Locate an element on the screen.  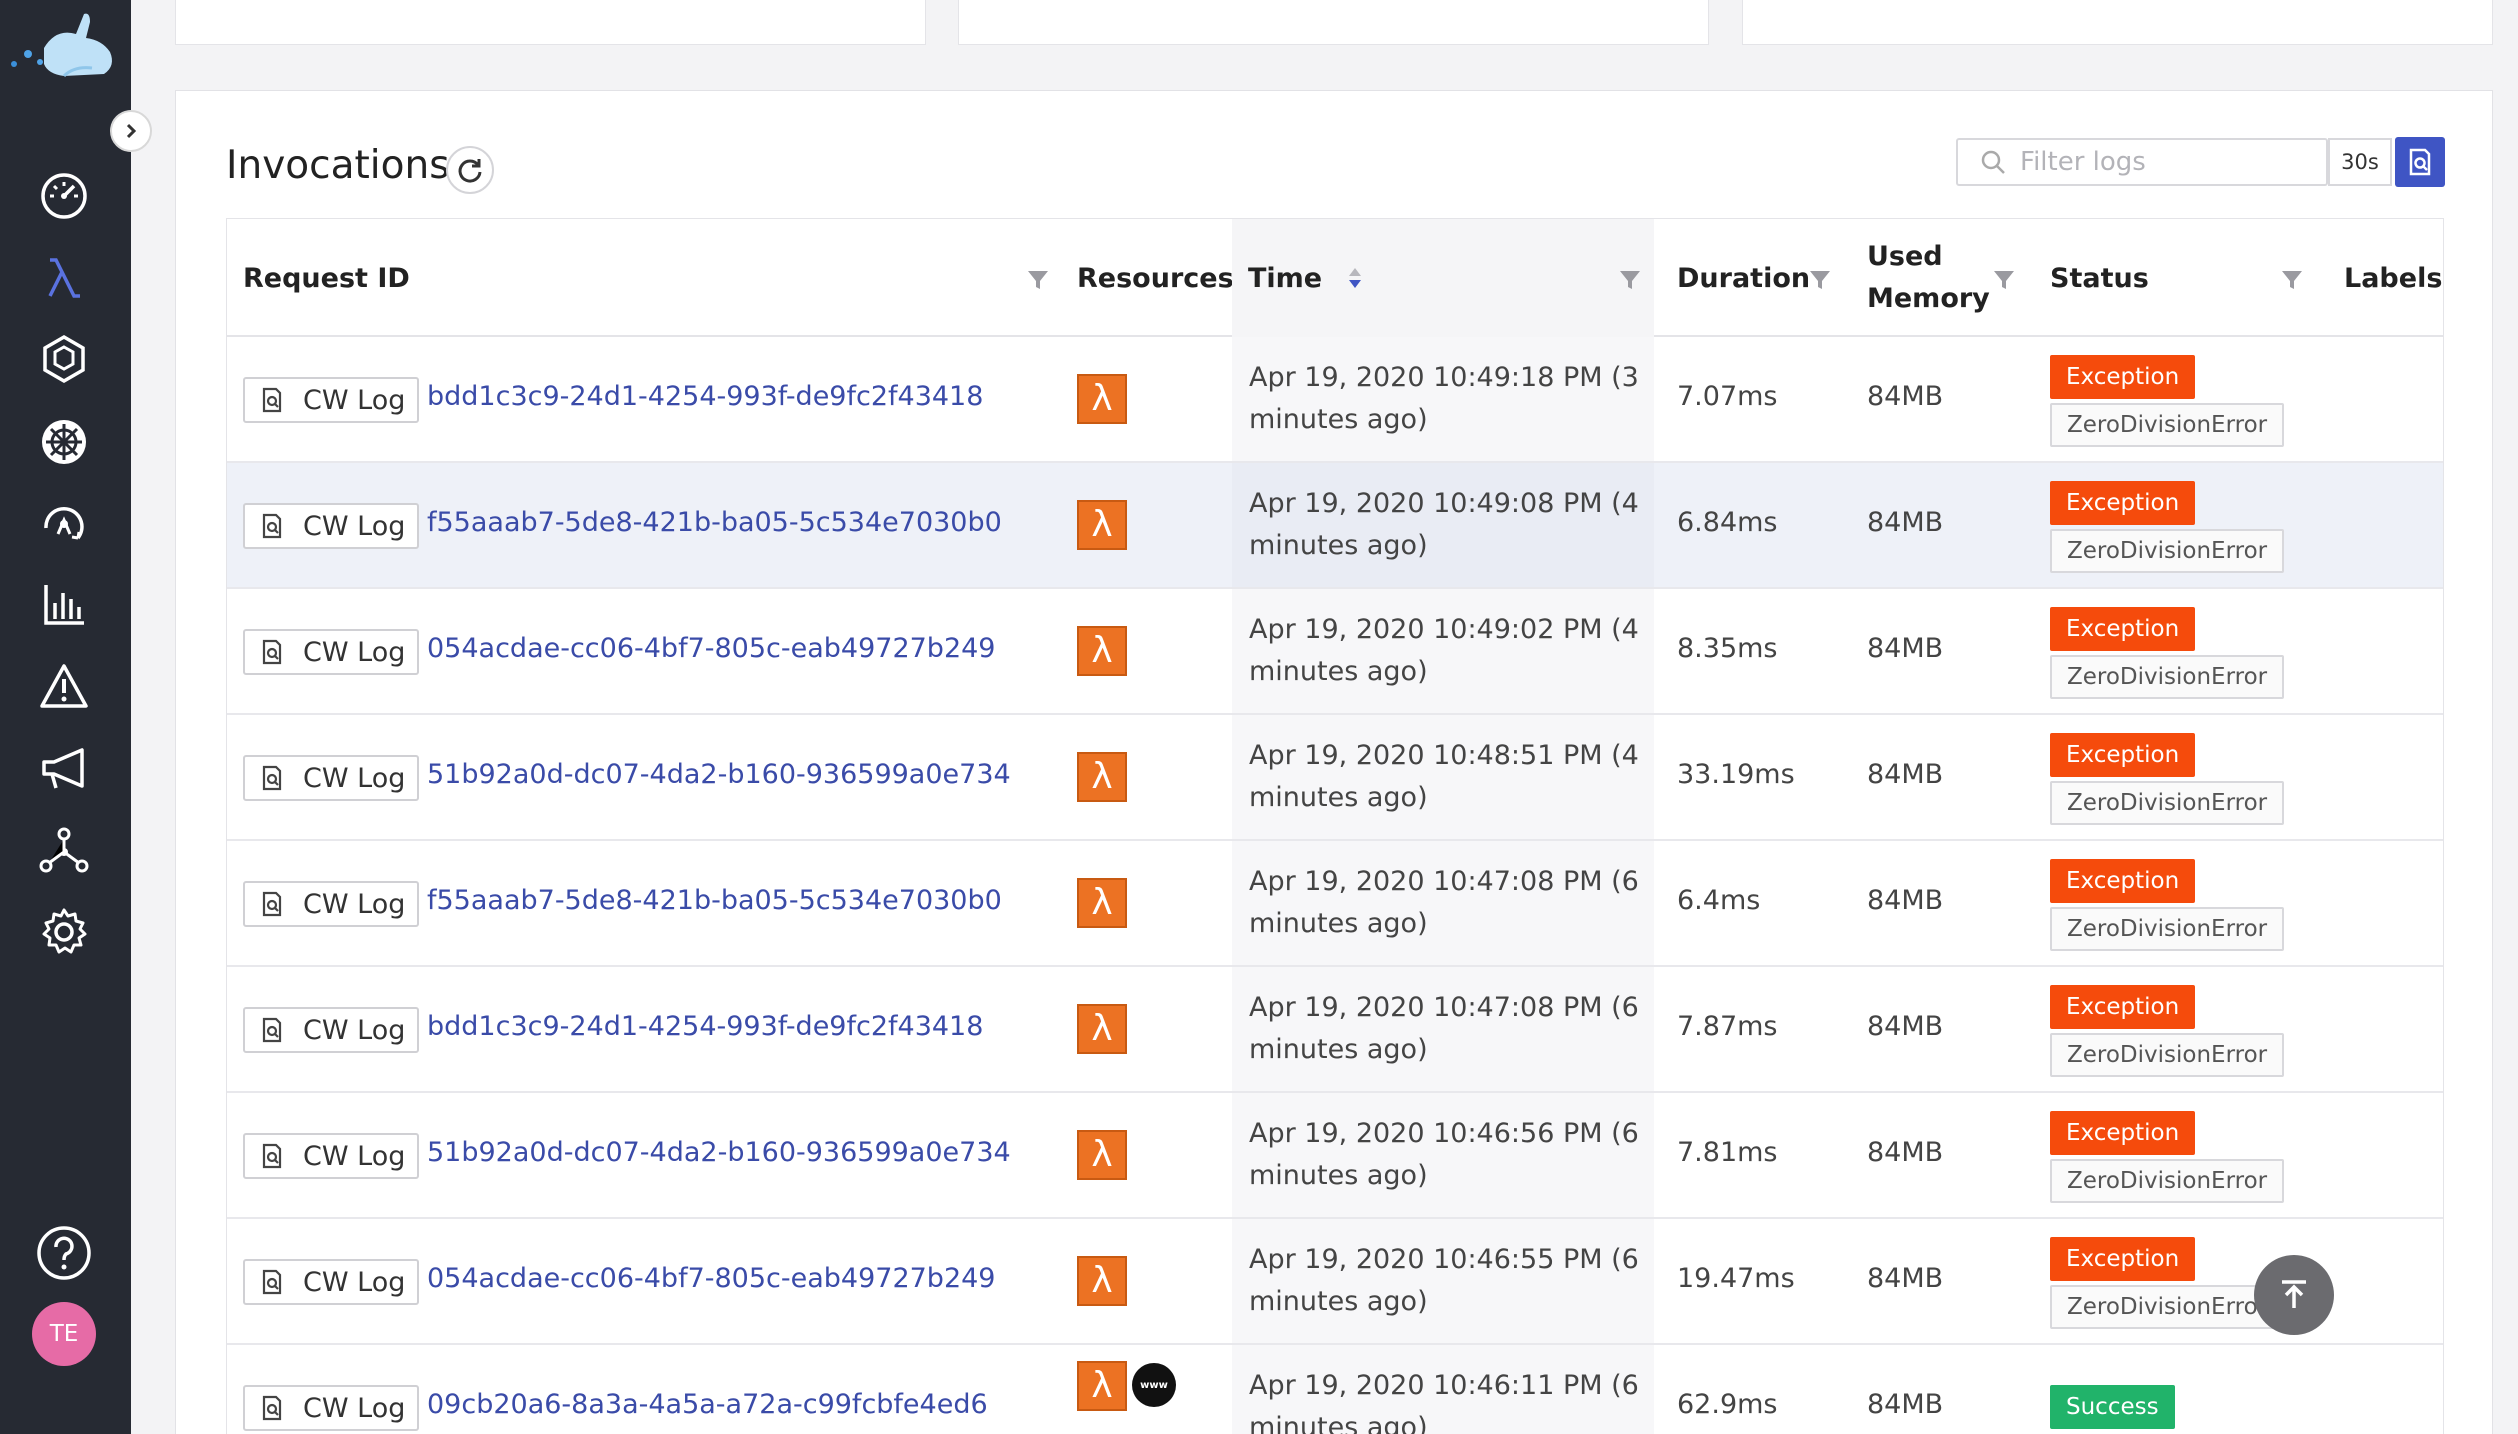
arrow-up-icon is located at coordinates (2294, 1294).